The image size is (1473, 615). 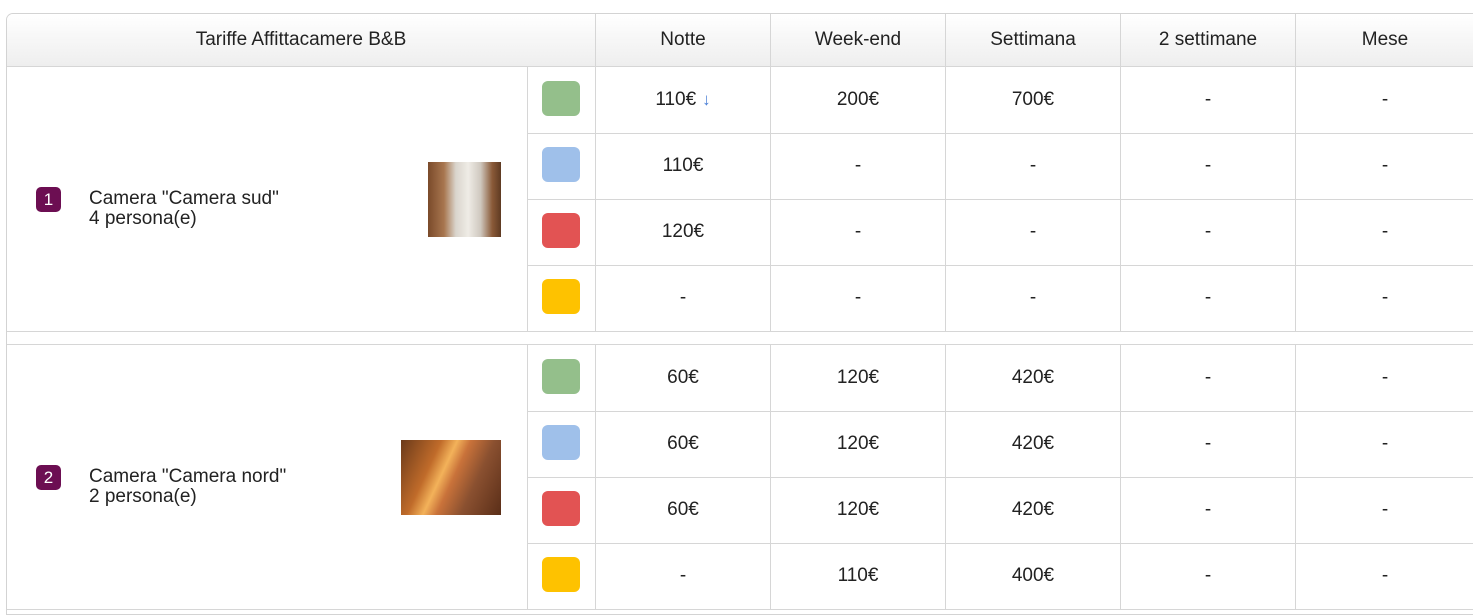 I want to click on room-number-badge: 2, so click(x=48, y=477).